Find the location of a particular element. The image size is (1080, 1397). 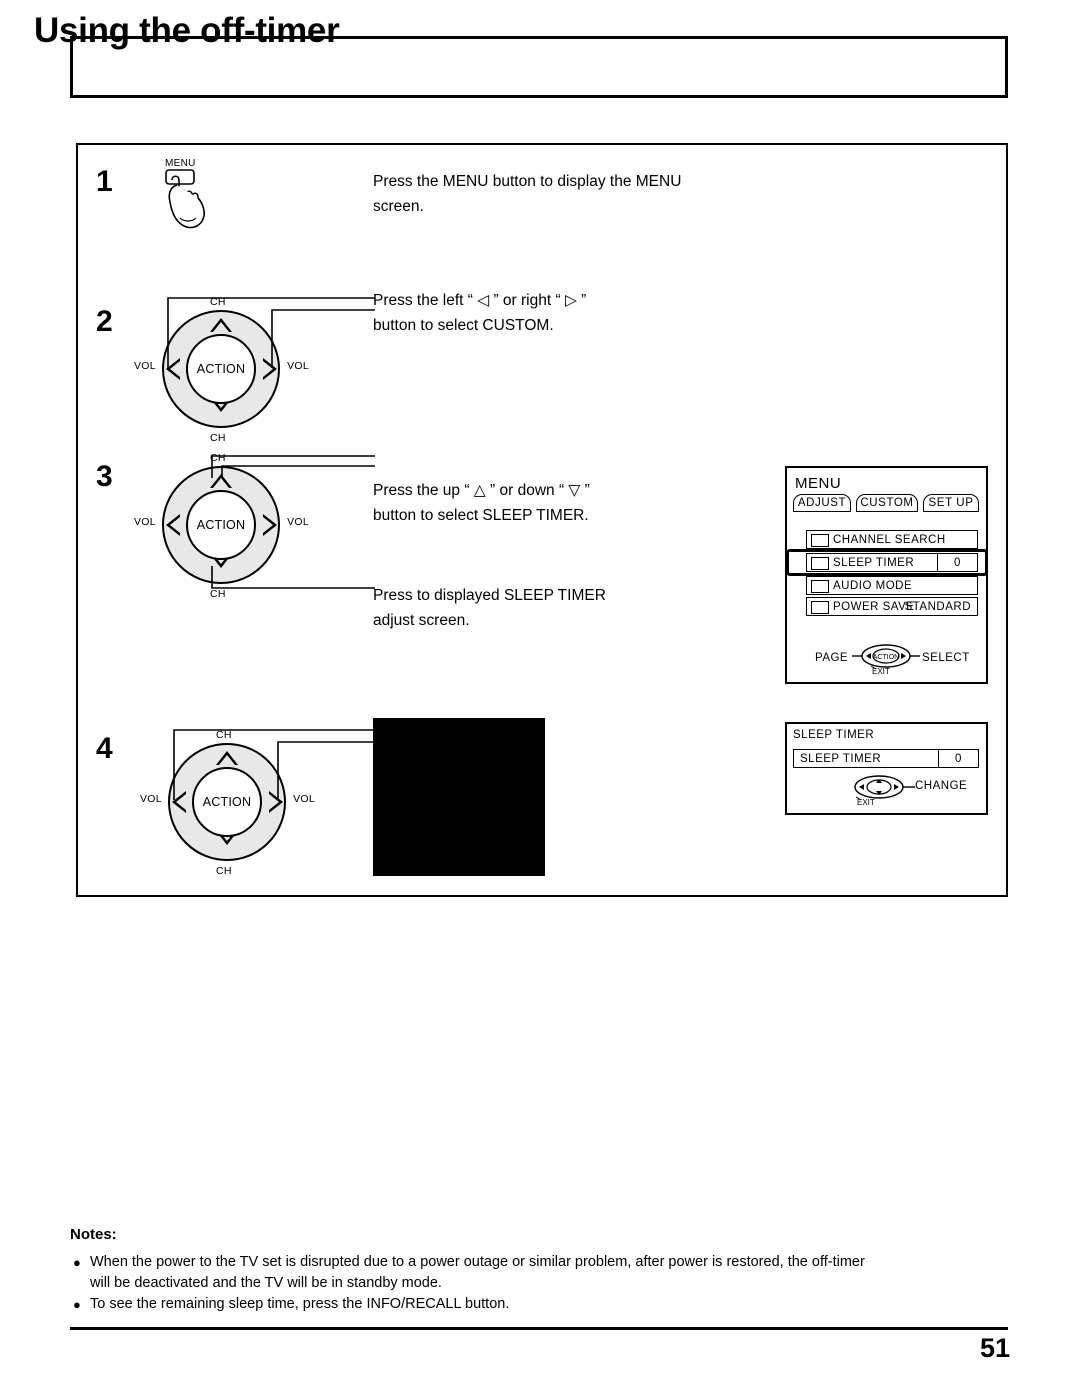

step2-connector-lines is located at coordinates (271, 332).